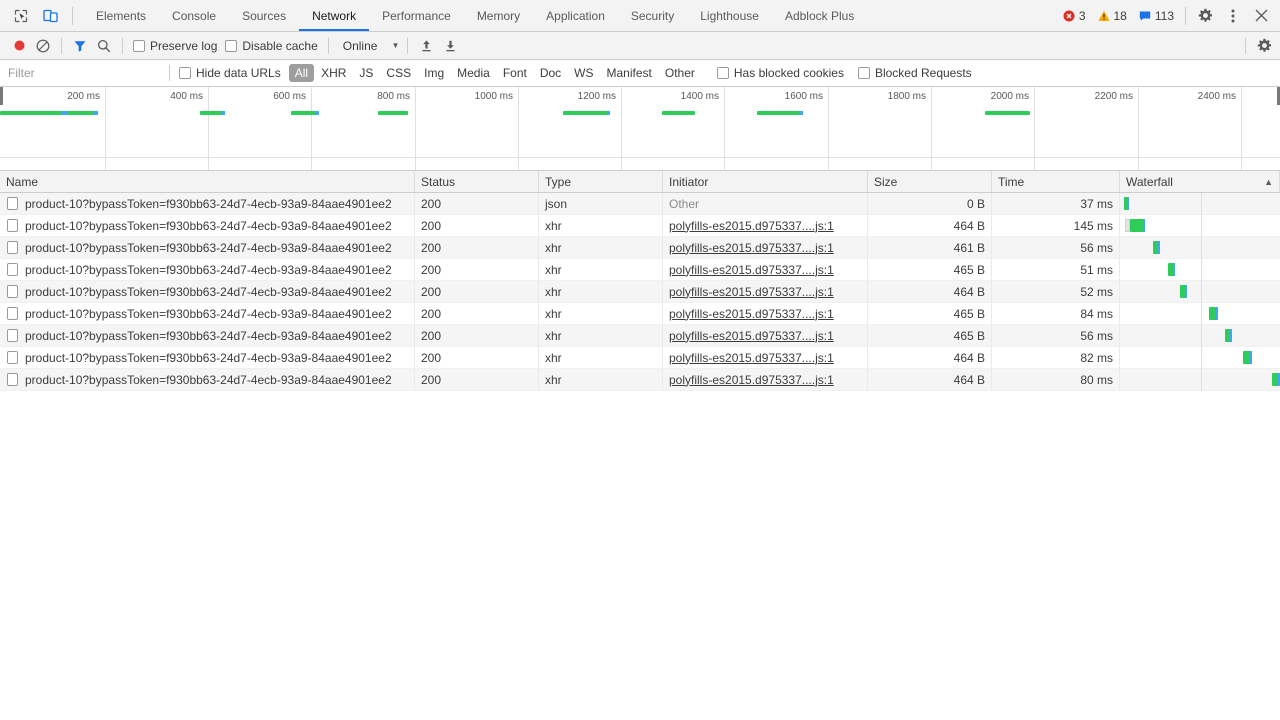 Image resolution: width=1280 pixels, height=720 pixels. Describe the element at coordinates (477, 181) in the screenshot. I see `column-header-status: Status` at that location.